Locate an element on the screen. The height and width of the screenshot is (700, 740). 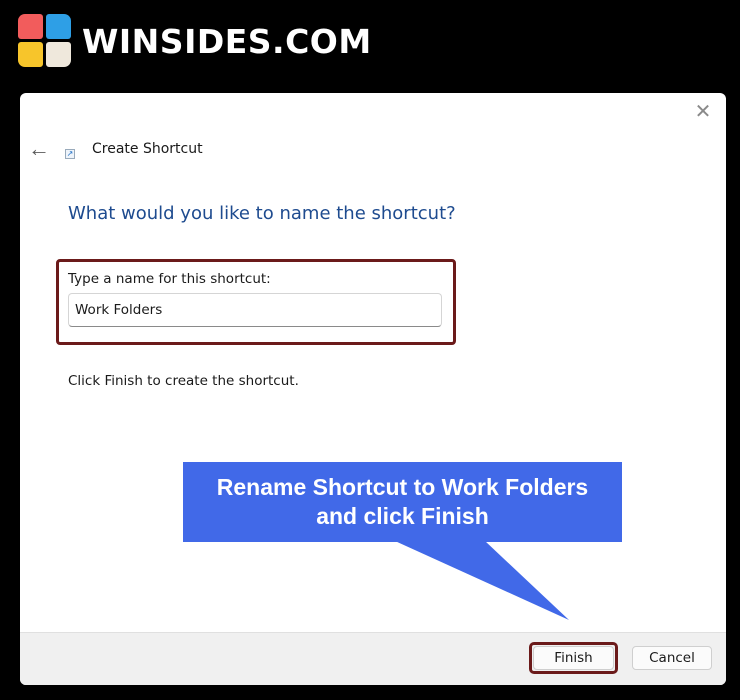
shortcut-name-input is located at coordinates (255, 310).